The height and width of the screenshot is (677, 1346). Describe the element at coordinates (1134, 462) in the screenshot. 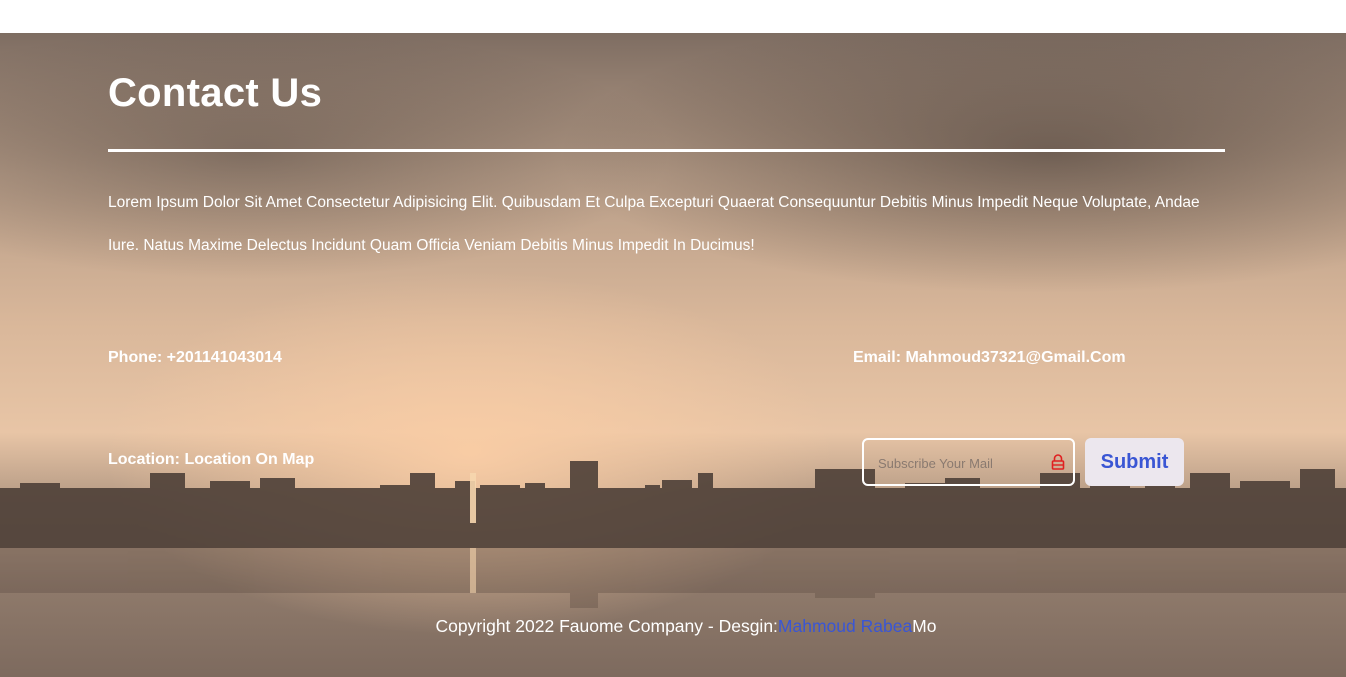

I see `submit-button: Submit` at that location.